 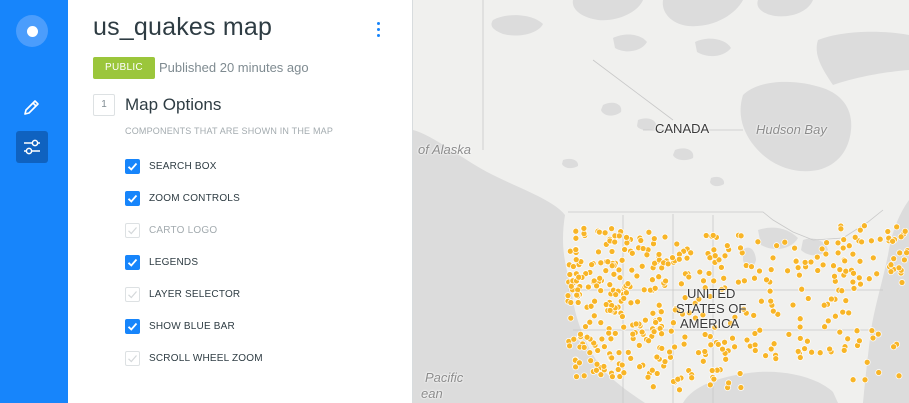 I want to click on option-scroll-wheel-zoom: SCROLL WHEEL ZOOM, so click(x=194, y=358).